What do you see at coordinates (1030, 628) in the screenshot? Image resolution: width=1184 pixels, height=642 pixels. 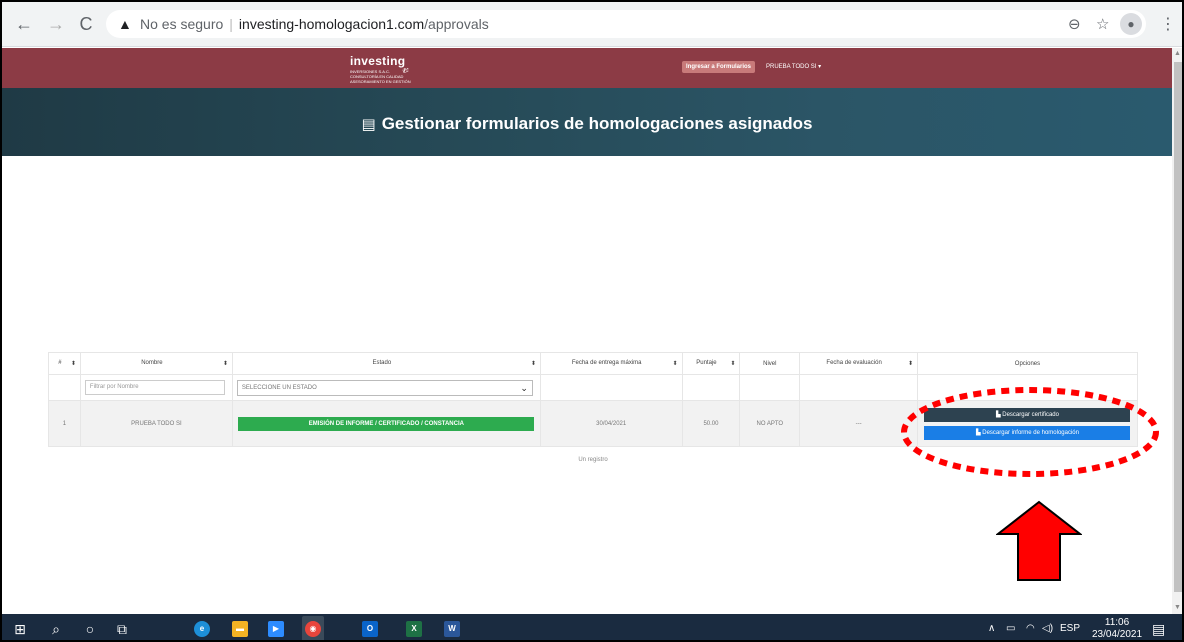 I see `wifi-icon: ◠` at bounding box center [1030, 628].